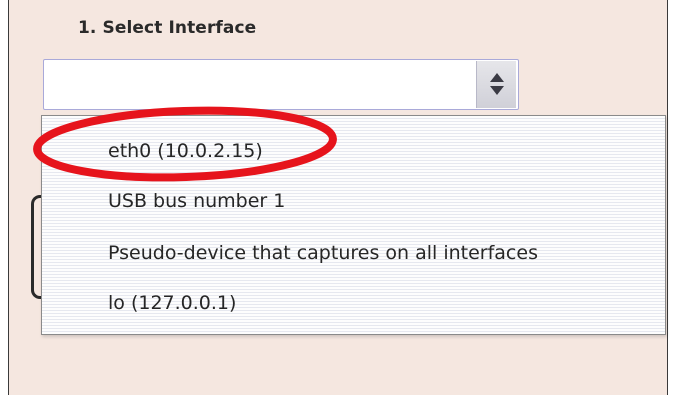  I want to click on option-lo: lo (127.0.0.1), so click(172, 303).